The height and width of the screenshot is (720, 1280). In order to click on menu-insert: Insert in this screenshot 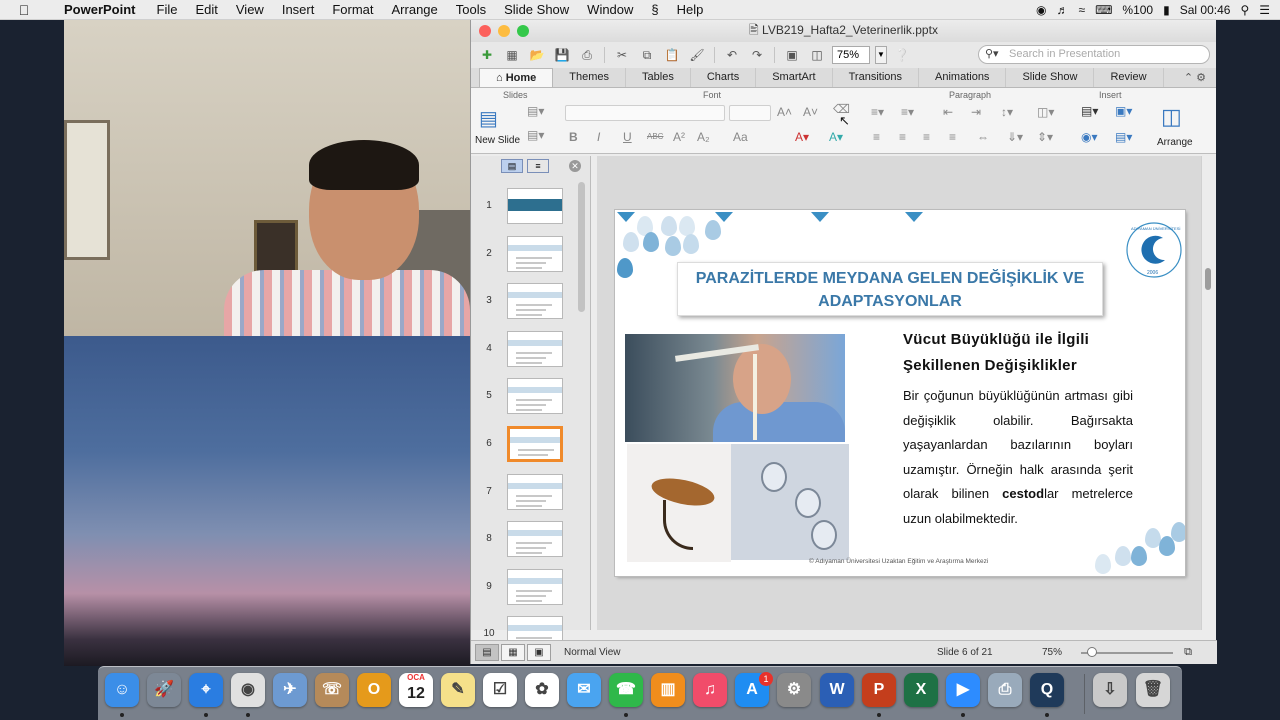, I will do `click(298, 9)`.